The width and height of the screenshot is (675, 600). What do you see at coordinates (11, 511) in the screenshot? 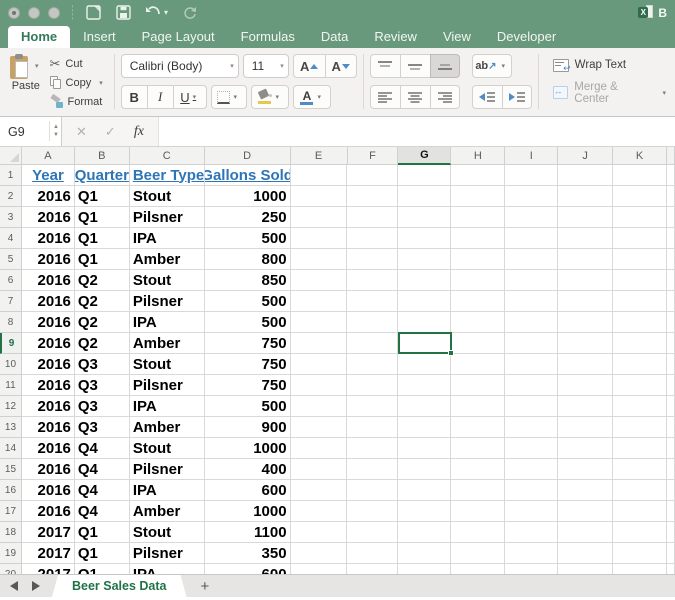
I see `row-header-17: 17` at bounding box center [11, 511].